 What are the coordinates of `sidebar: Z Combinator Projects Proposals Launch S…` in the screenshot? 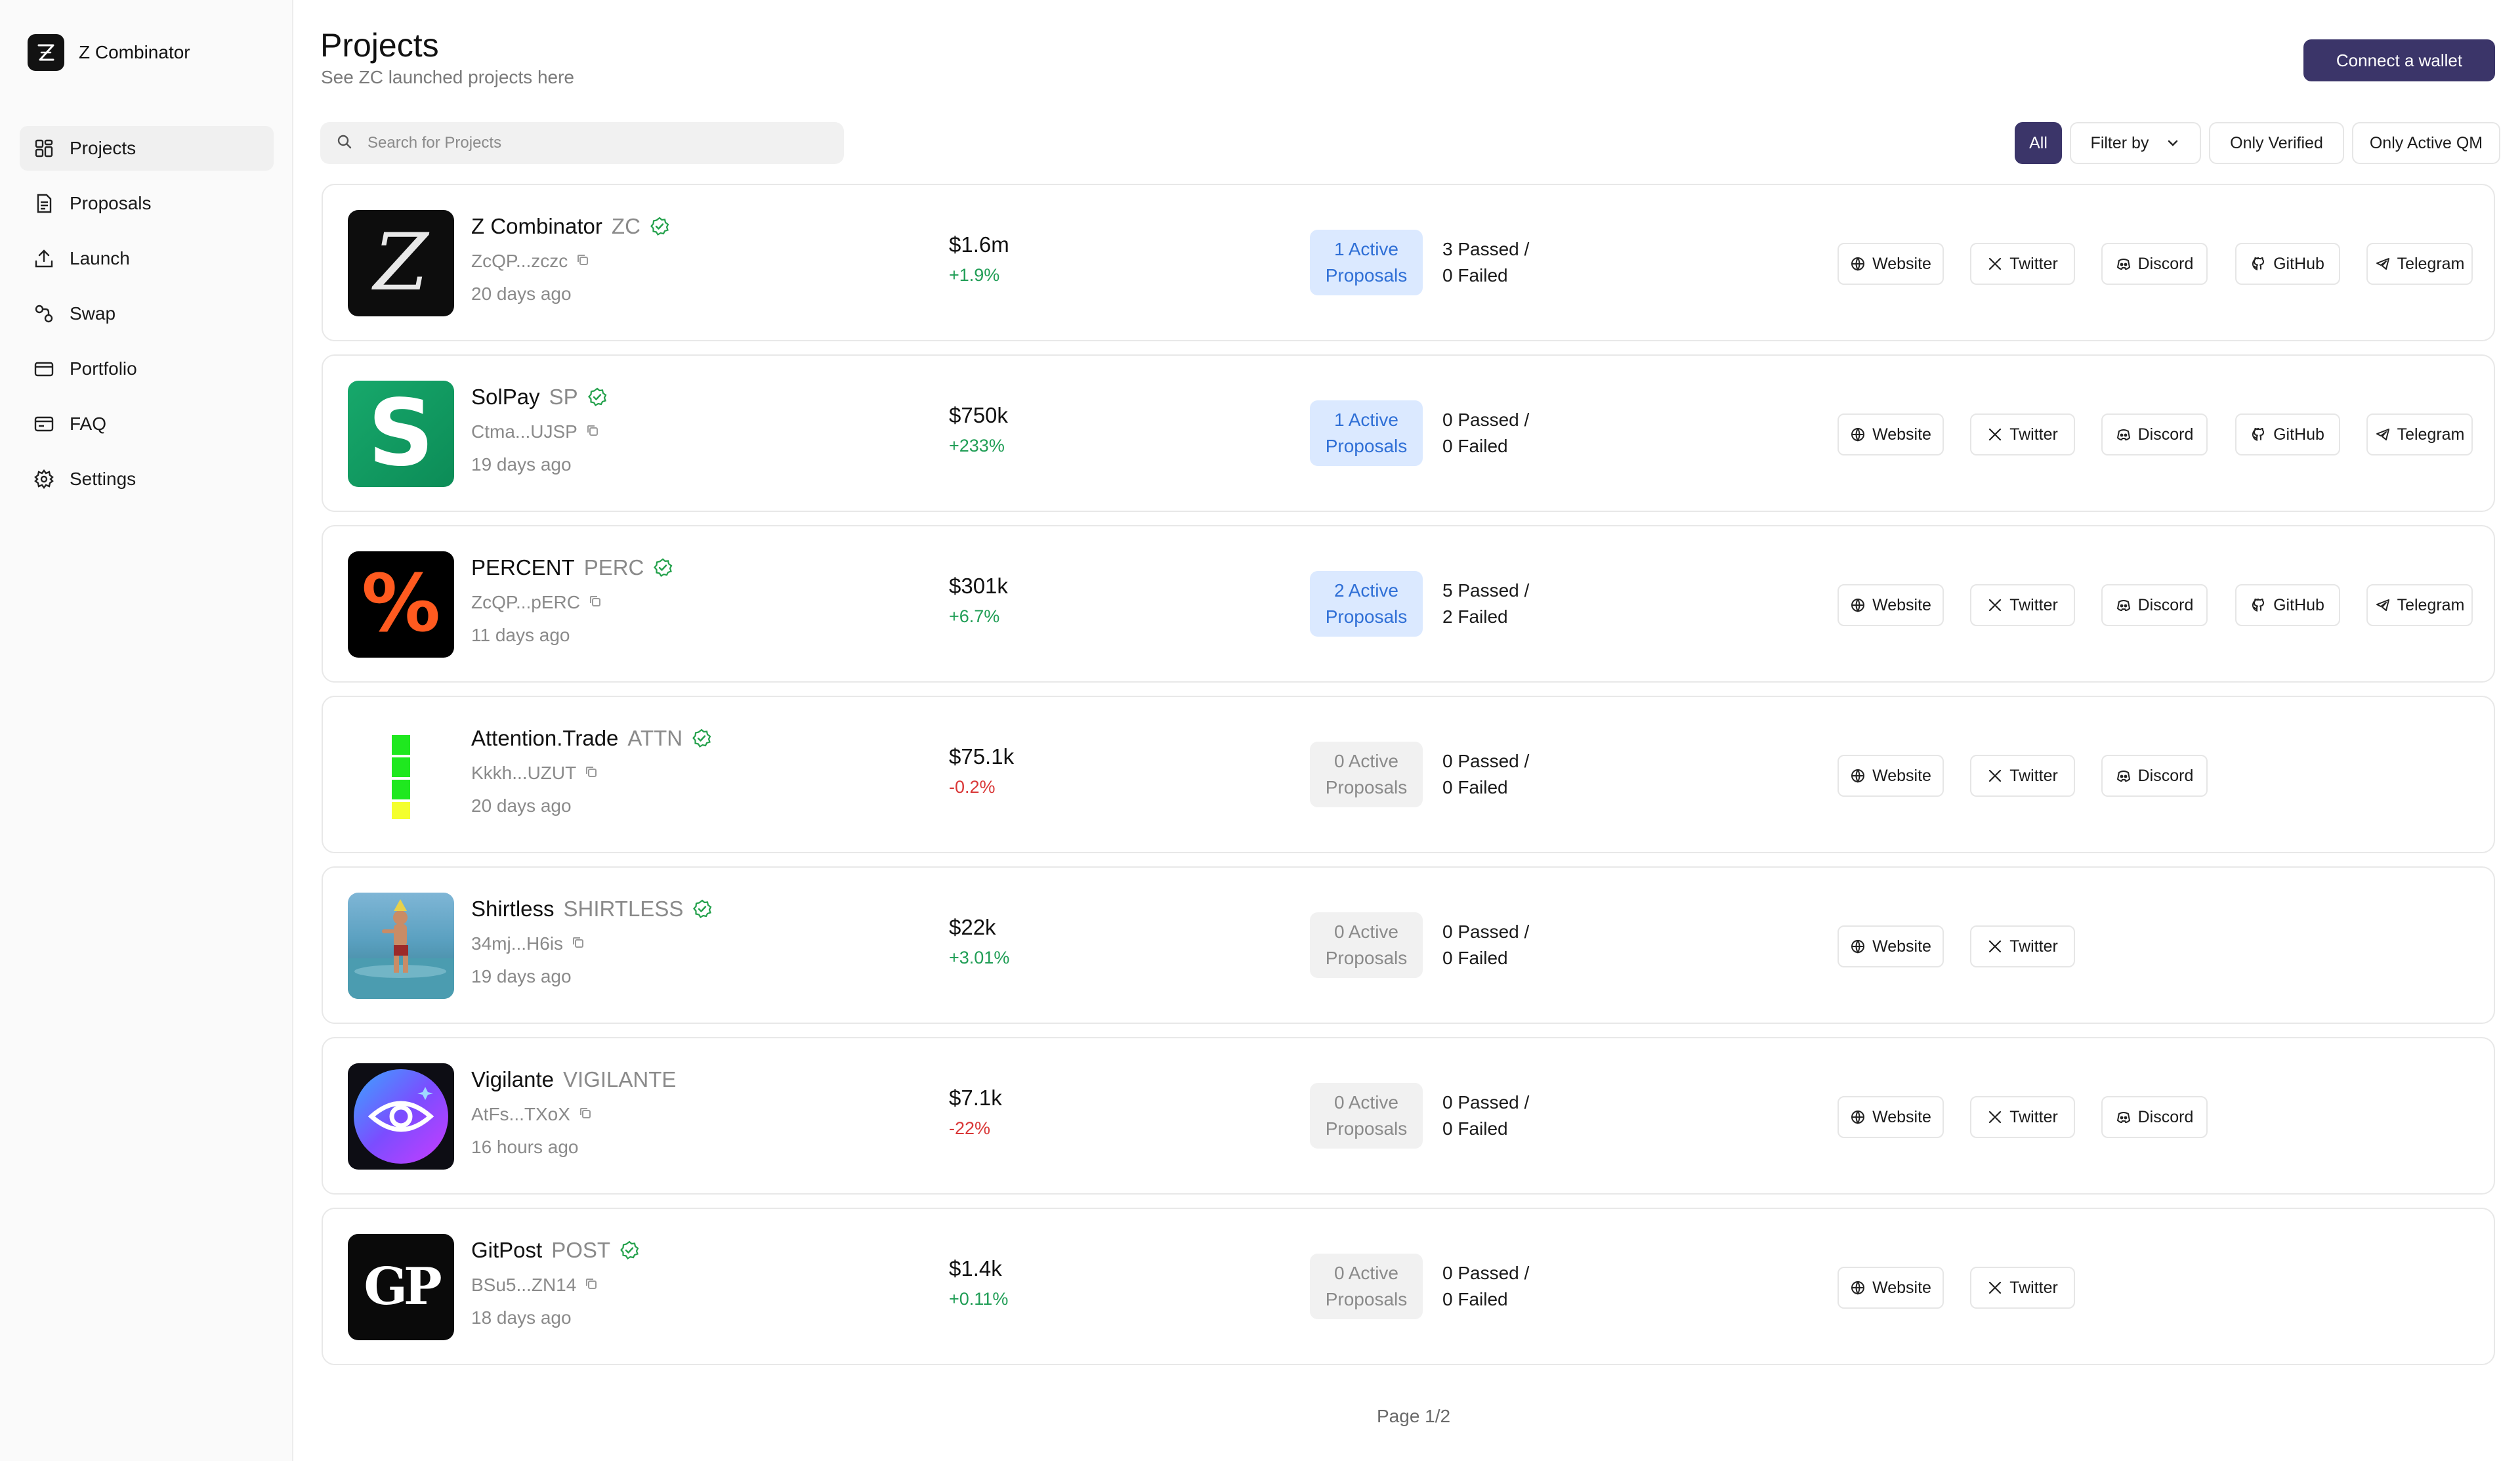 It's located at (146, 730).